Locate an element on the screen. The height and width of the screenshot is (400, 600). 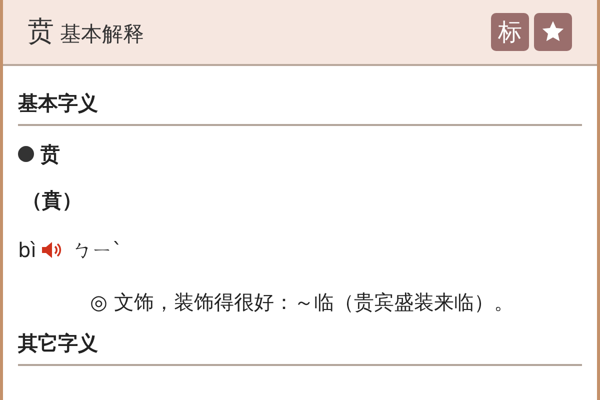
header-title: 基本解释 is located at coordinates (102, 34).